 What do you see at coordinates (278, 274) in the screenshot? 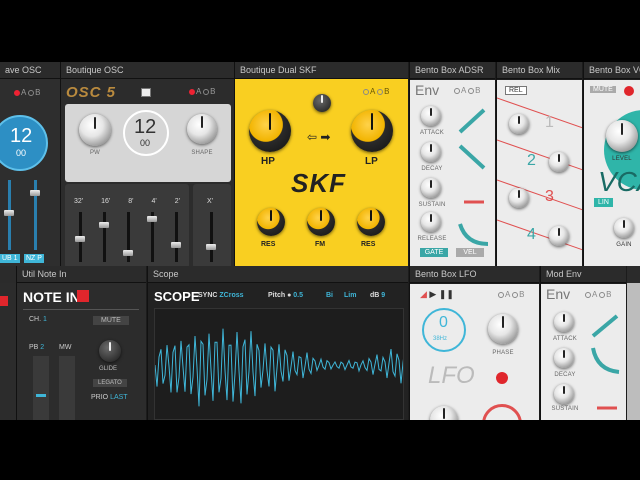
I see `module-header: Scope` at bounding box center [278, 274].